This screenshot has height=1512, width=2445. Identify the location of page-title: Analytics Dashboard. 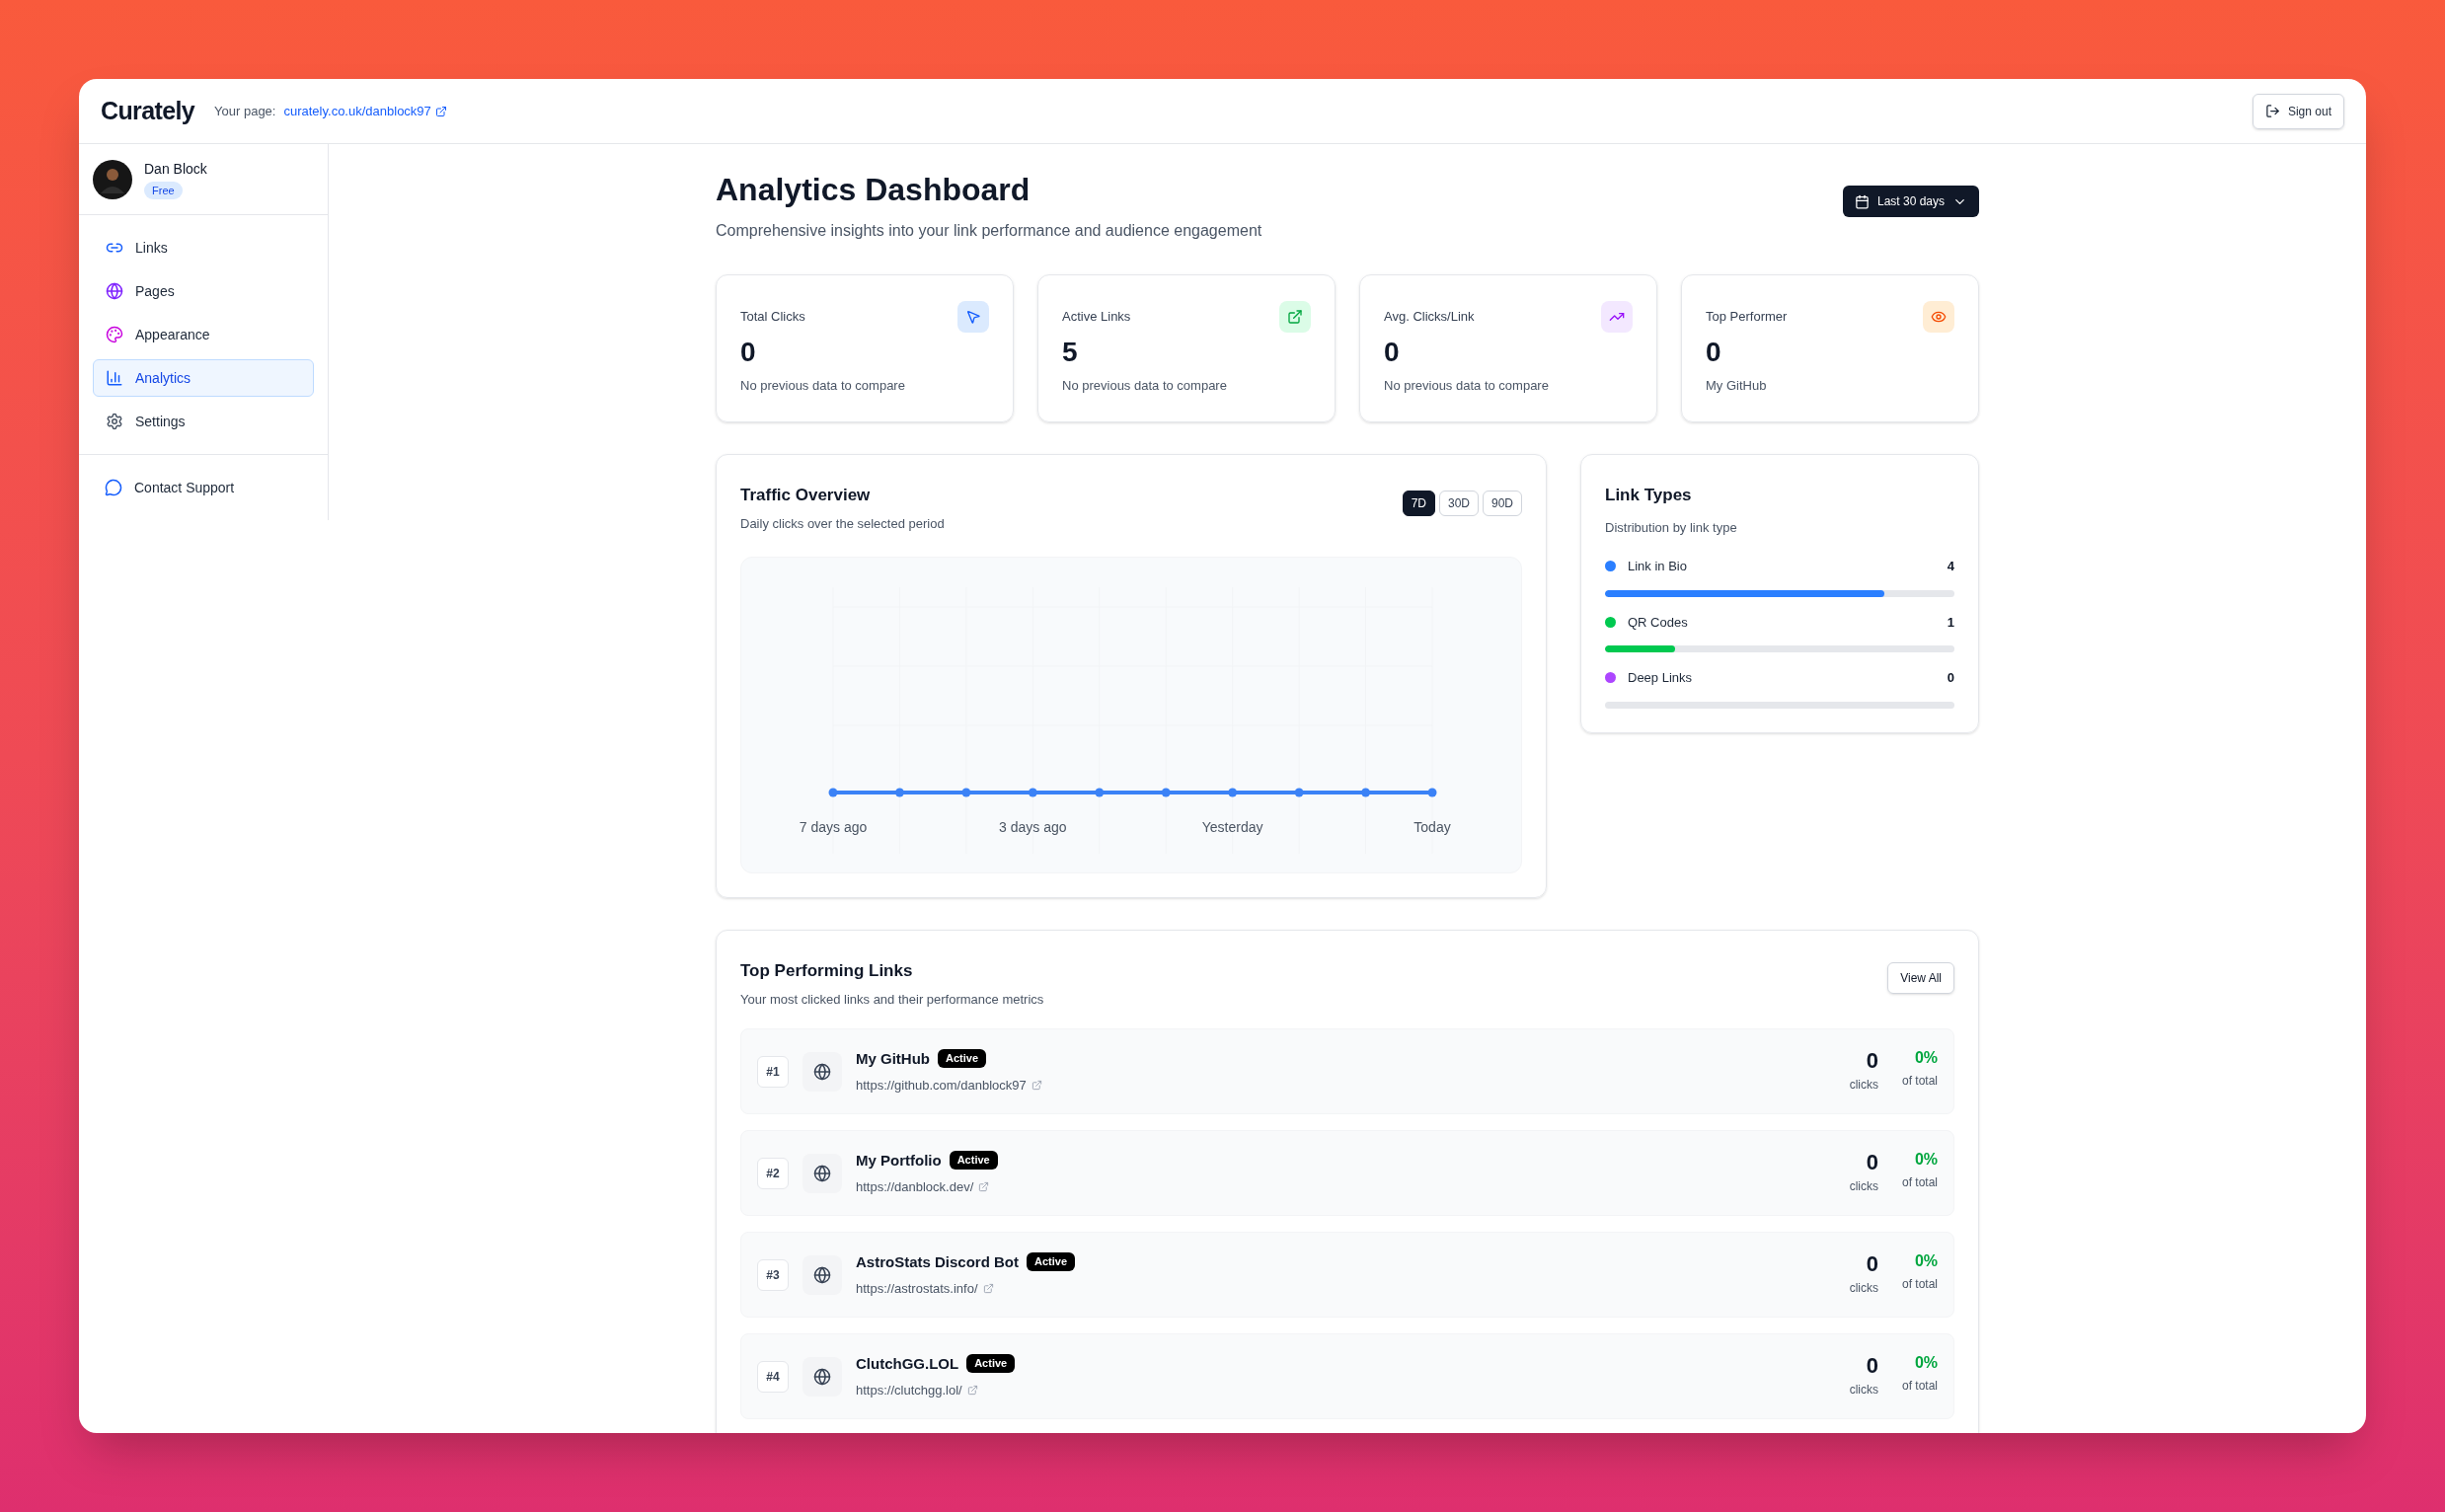
(873, 190).